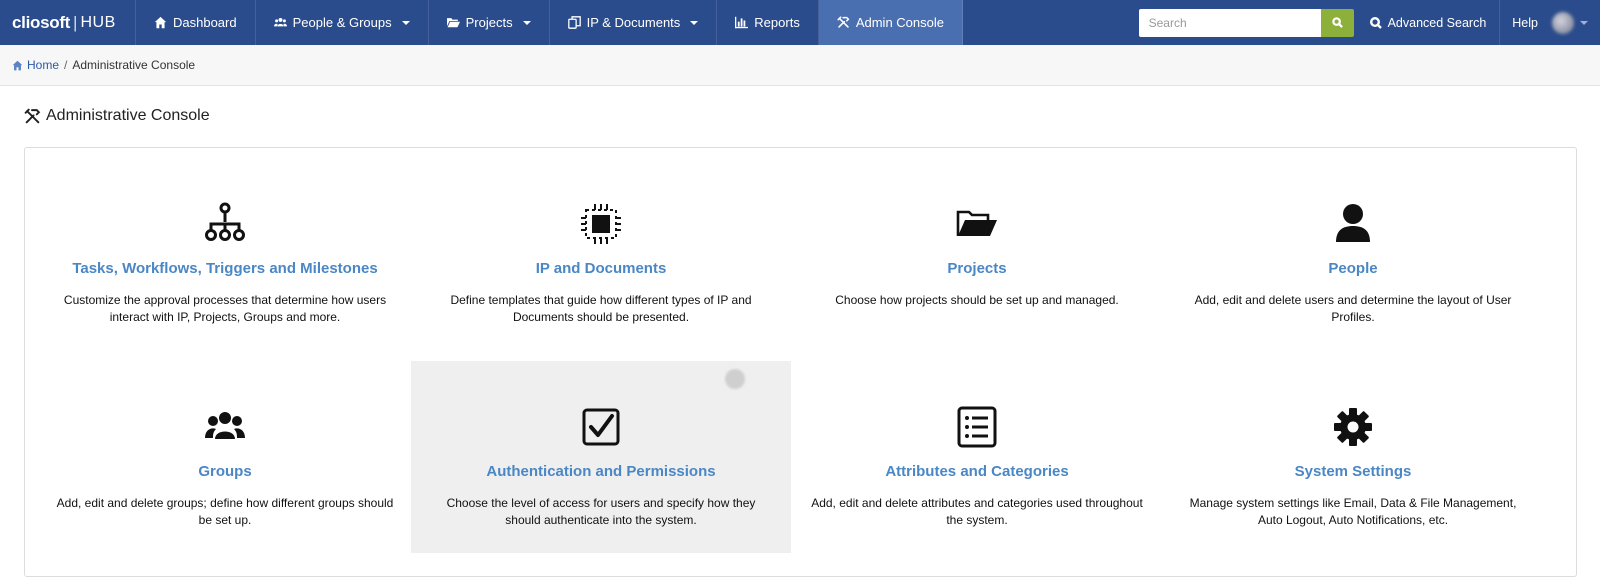 The image size is (1600, 577). What do you see at coordinates (1575, 22) in the screenshot?
I see `user-menu` at bounding box center [1575, 22].